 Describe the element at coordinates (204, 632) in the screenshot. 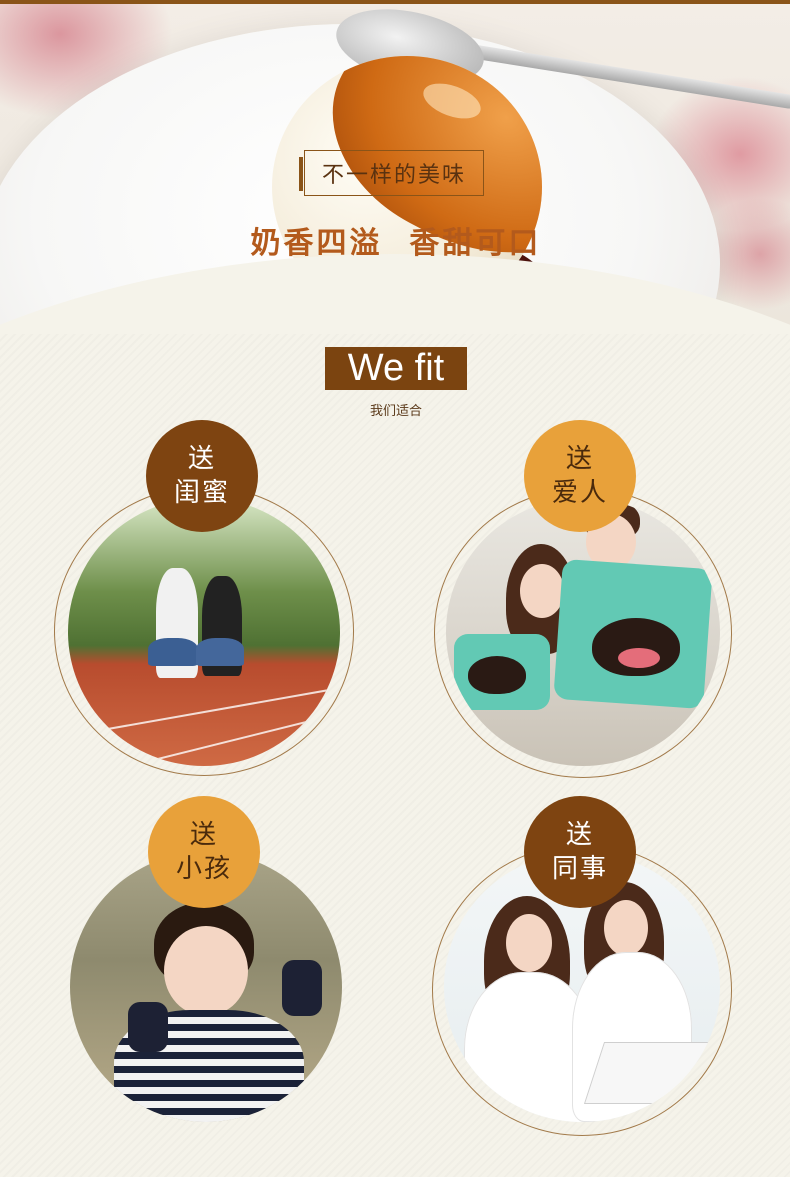

I see `photo-friends` at that location.